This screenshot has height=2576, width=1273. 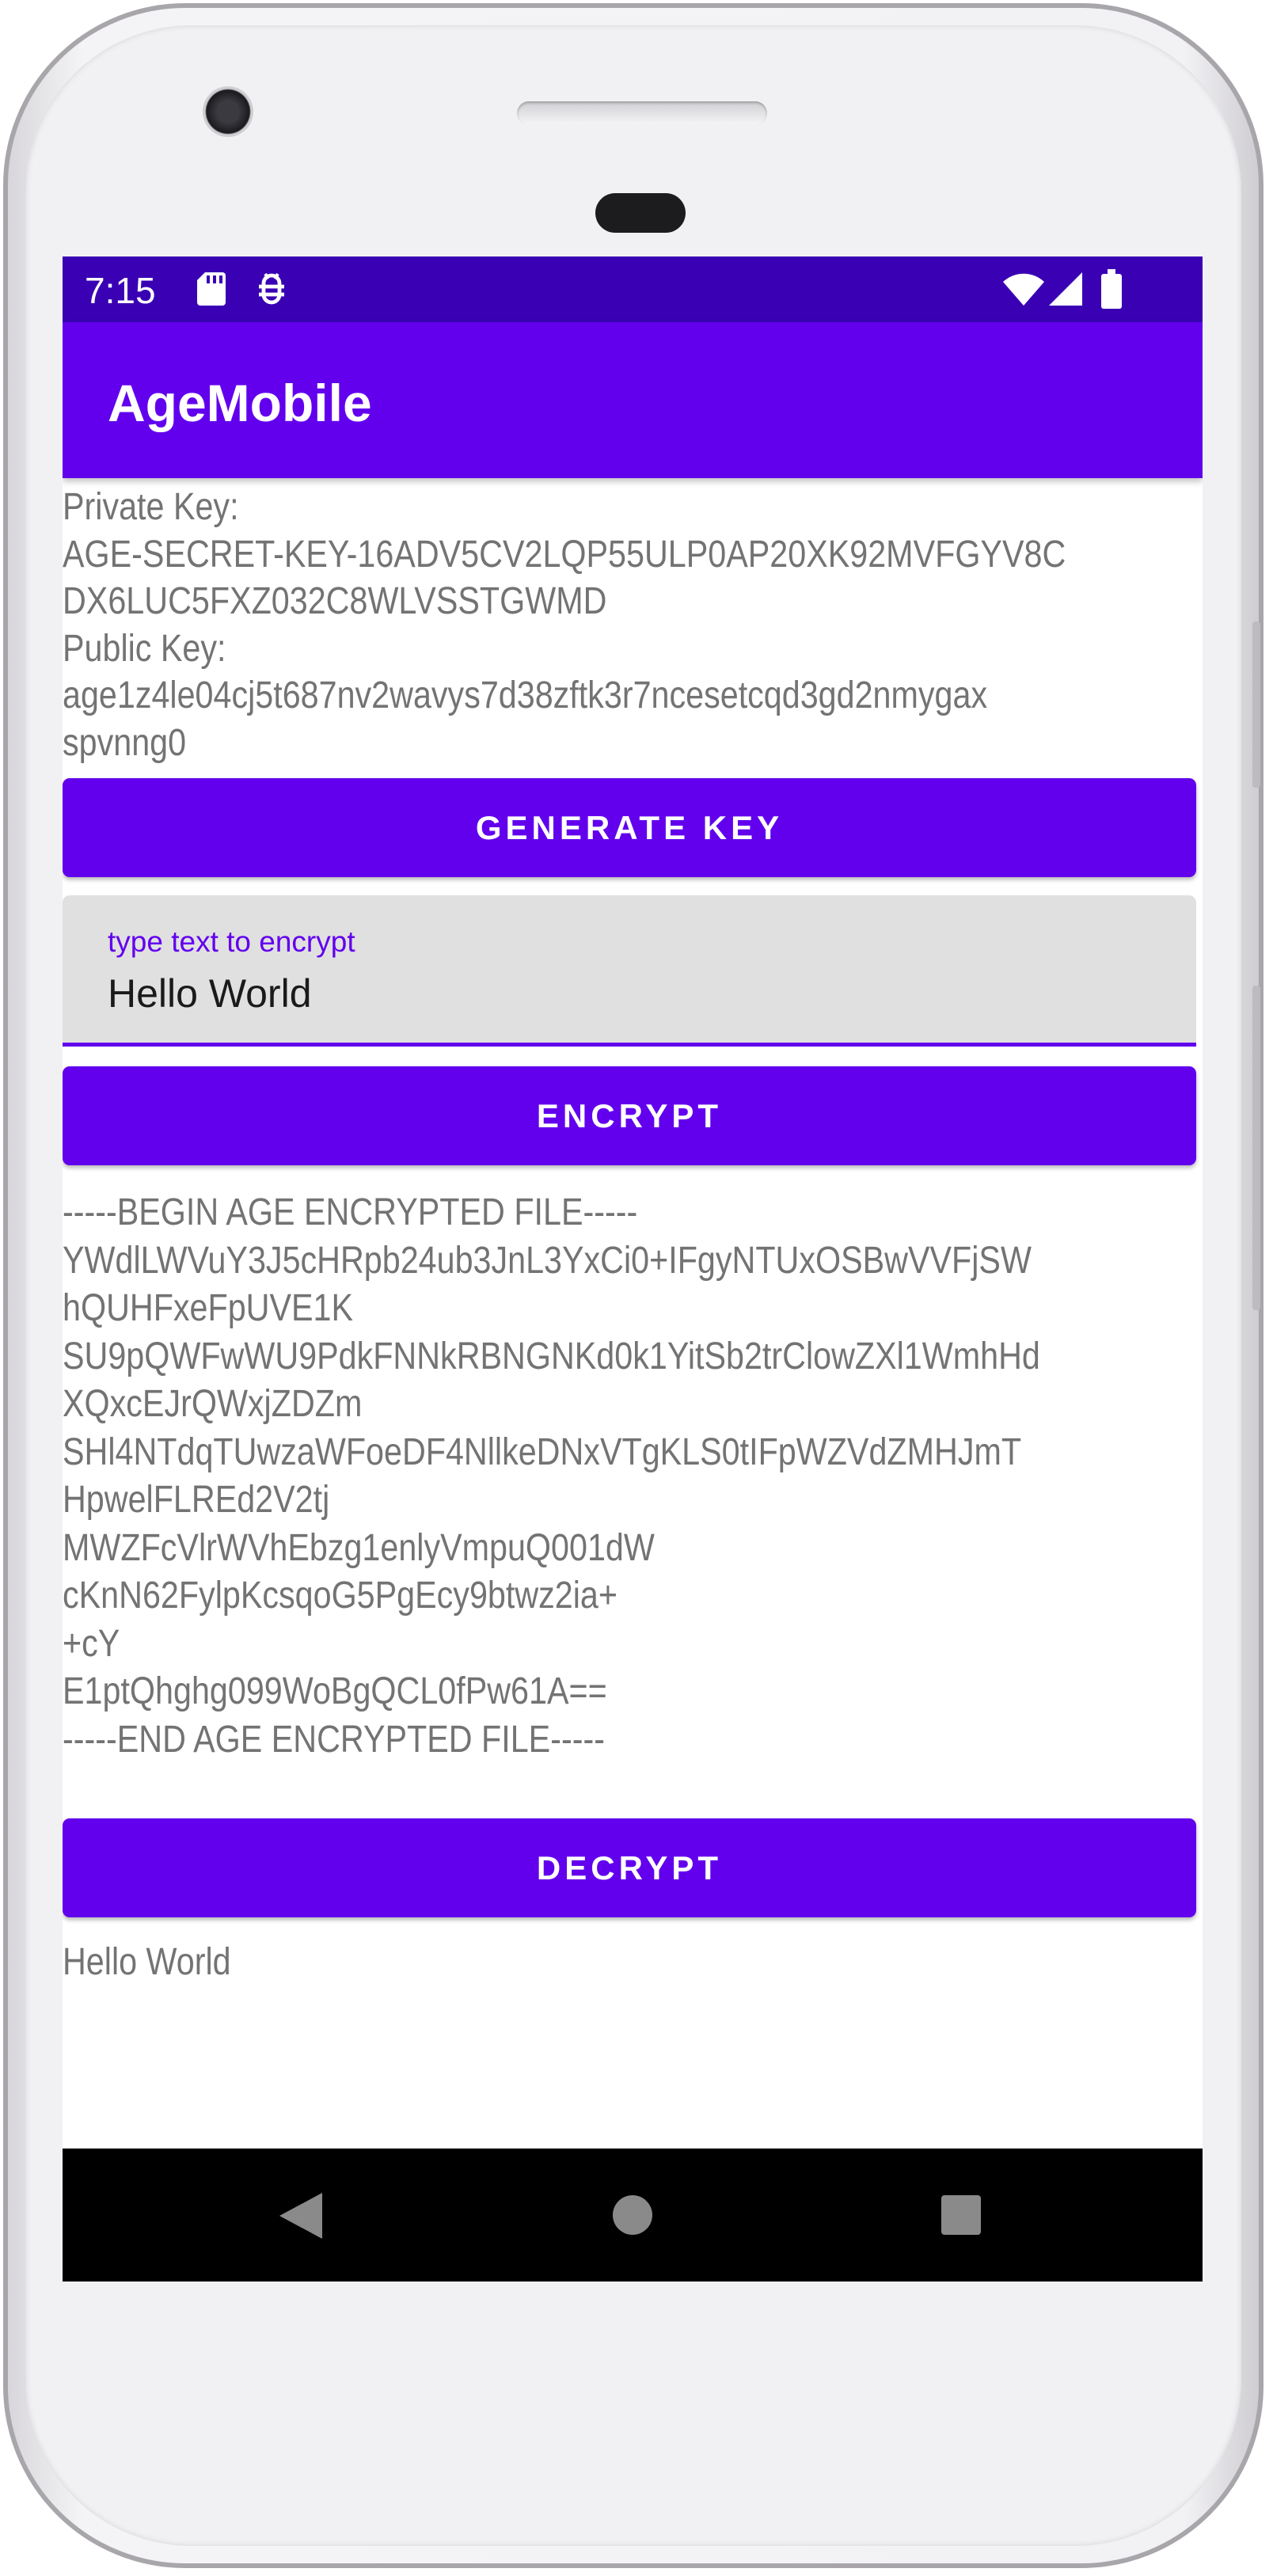 I want to click on status-bar: 7:15, so click(x=633, y=289).